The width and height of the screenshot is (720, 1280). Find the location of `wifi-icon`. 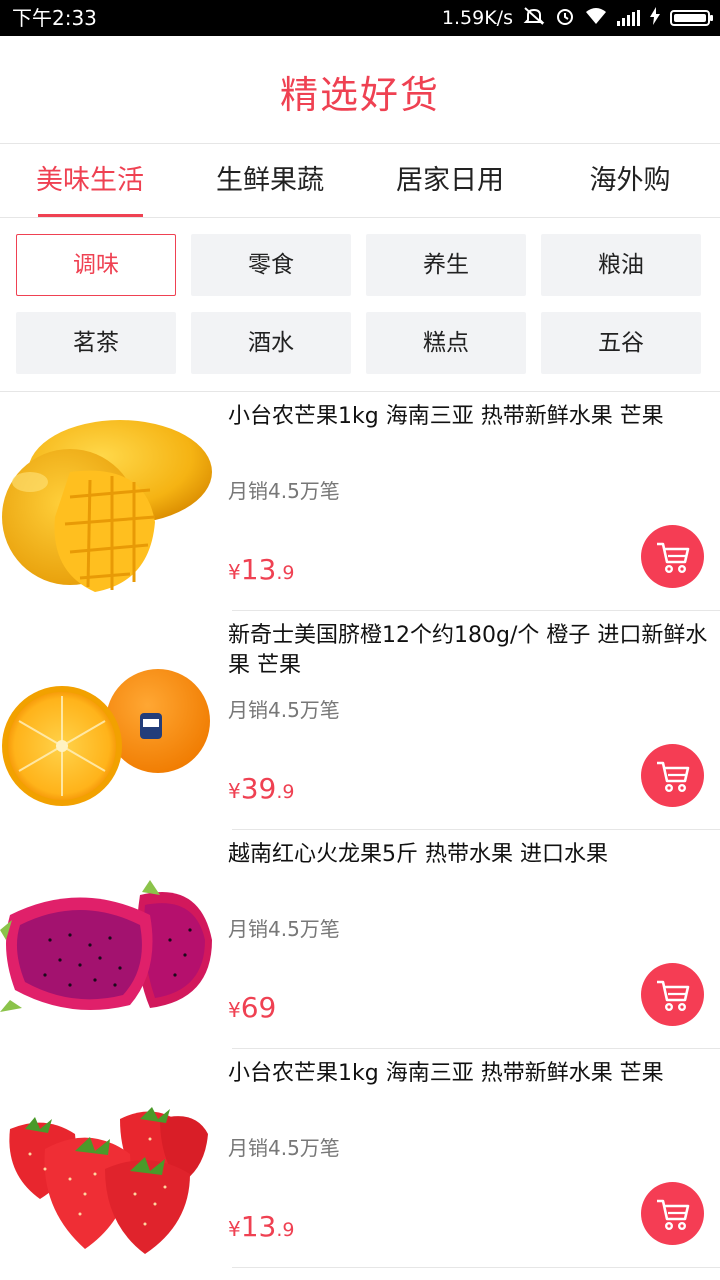

wifi-icon is located at coordinates (596, 18).